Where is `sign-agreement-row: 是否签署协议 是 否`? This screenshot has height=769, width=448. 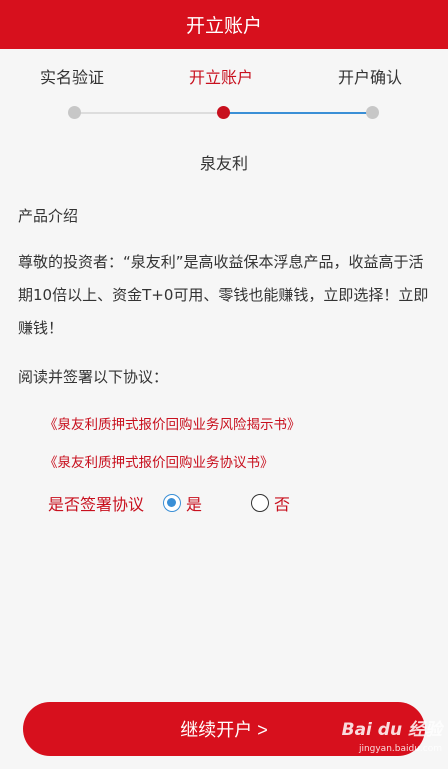 sign-agreement-row: 是否签署协议 是 否 is located at coordinates (238, 503).